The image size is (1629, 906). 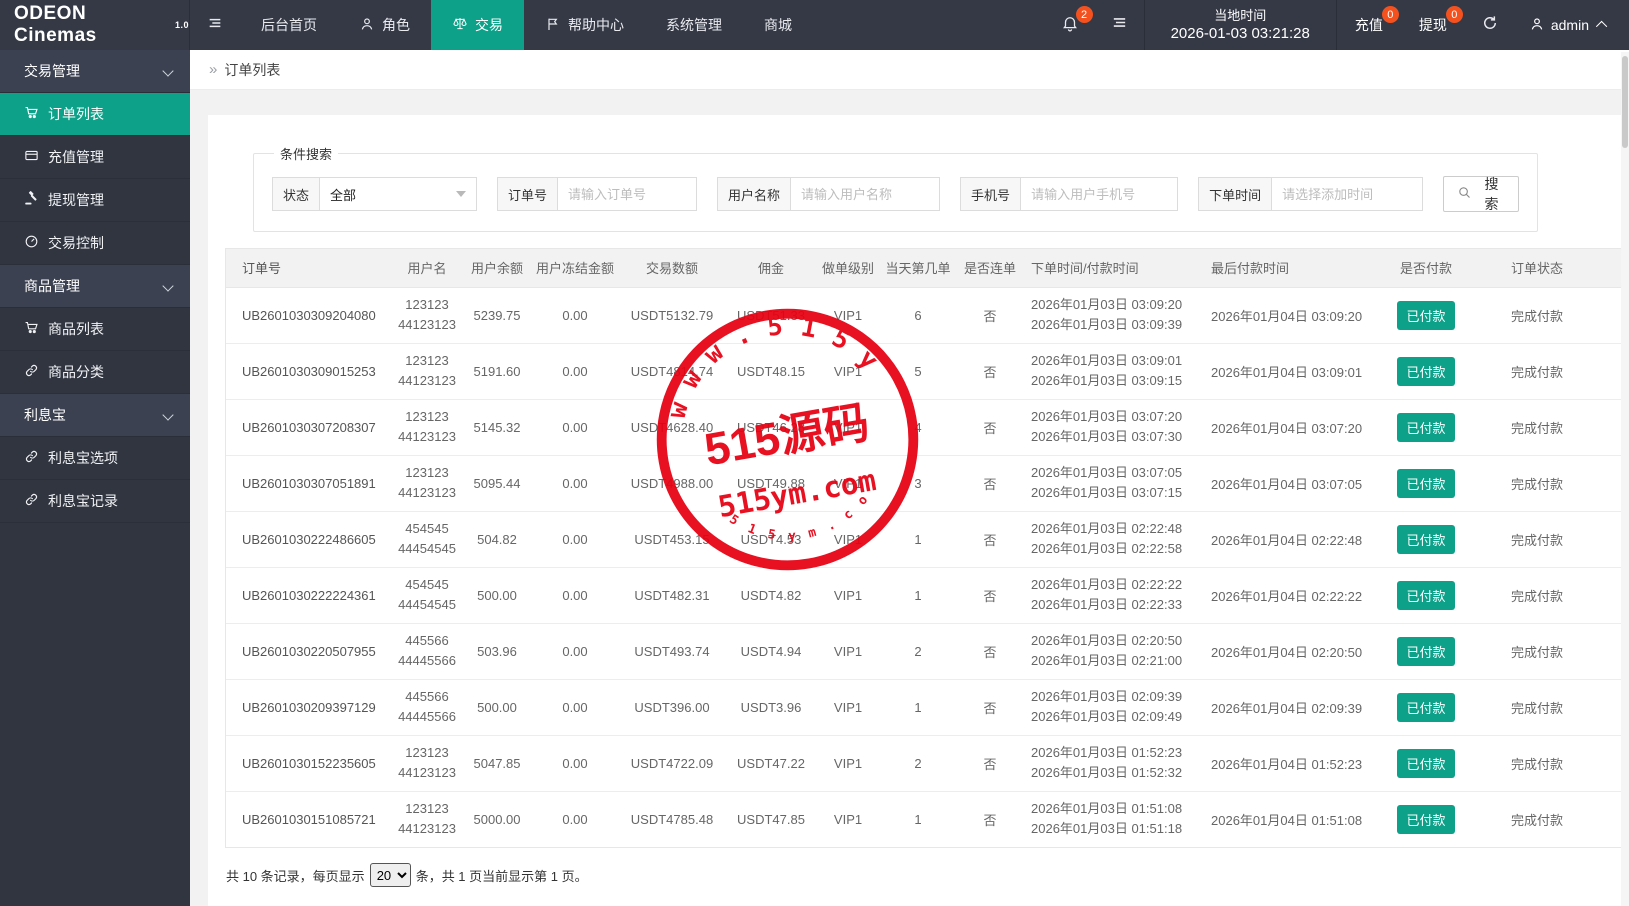 What do you see at coordinates (771, 595) in the screenshot?
I see `commission-cell: USDT4.82` at bounding box center [771, 595].